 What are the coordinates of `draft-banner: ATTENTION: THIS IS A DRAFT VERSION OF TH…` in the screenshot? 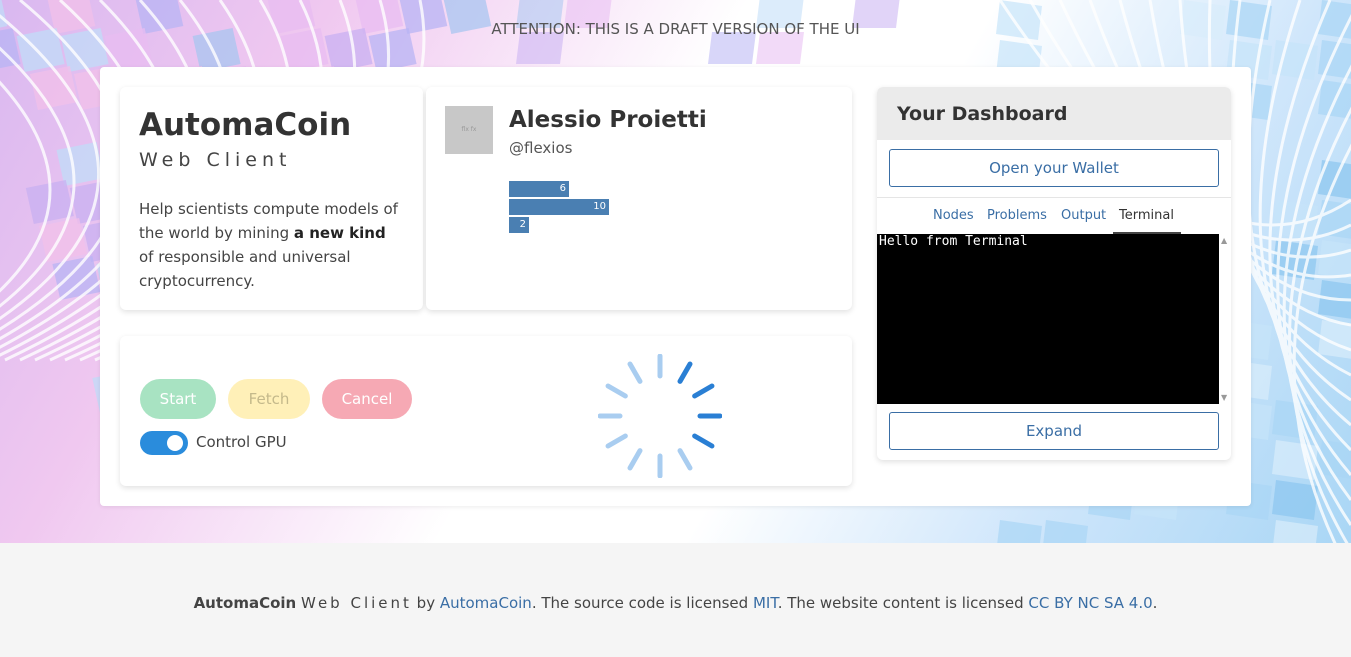 It's located at (675, 29).